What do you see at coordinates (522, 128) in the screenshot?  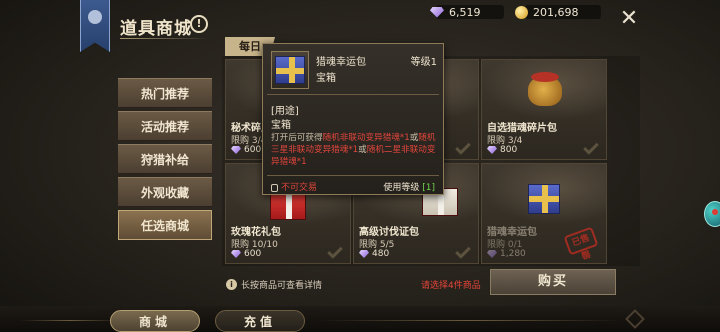 I see `item-name: 自选猎魂碎片包` at bounding box center [522, 128].